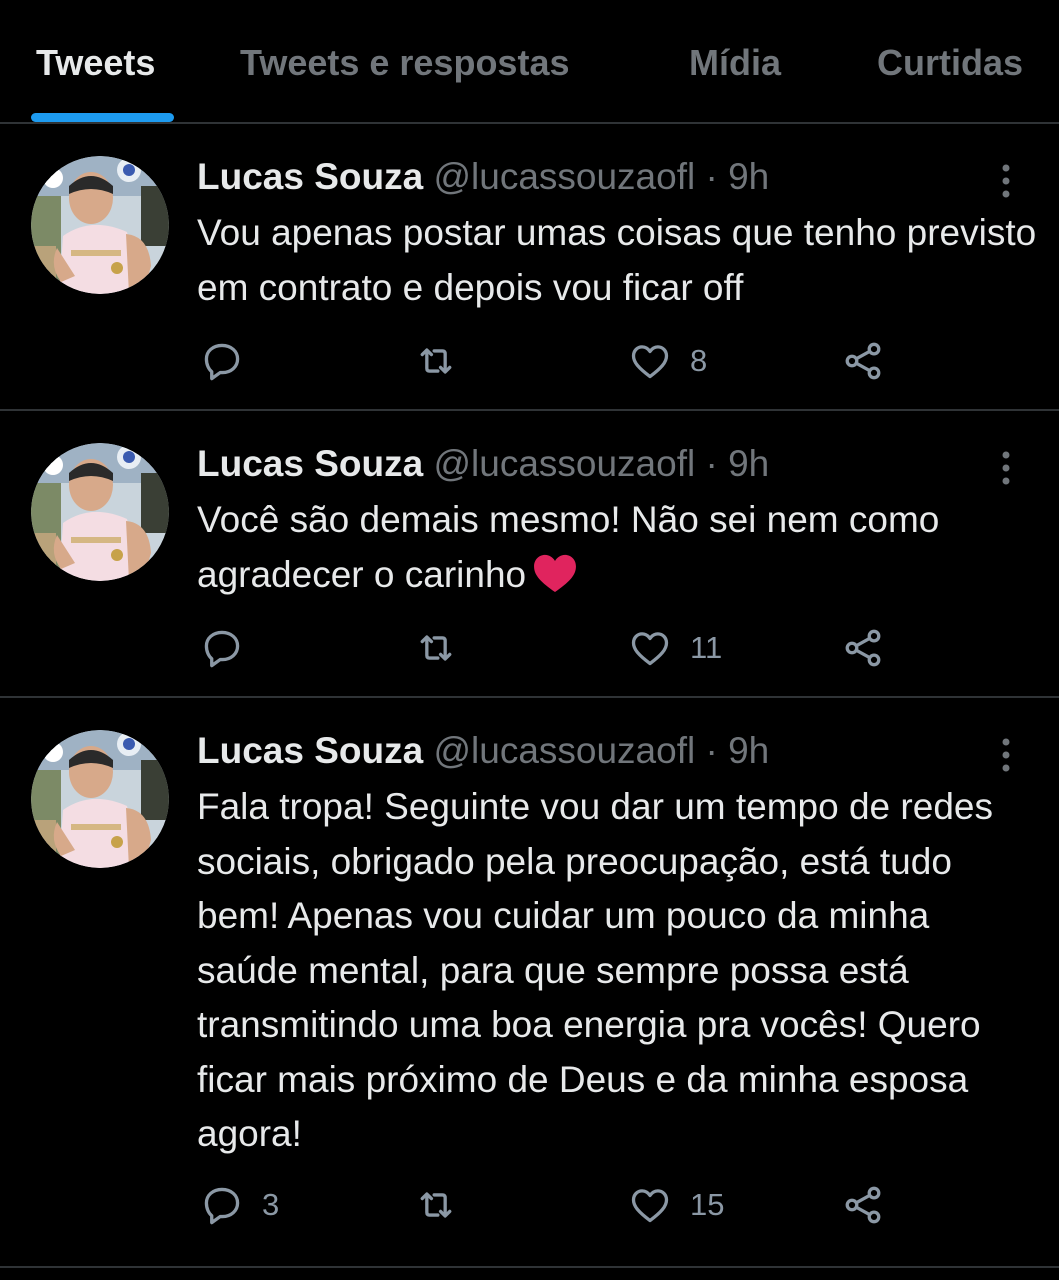 This screenshot has height=1280, width=1059. I want to click on reply-button: 3, so click(239, 1205).